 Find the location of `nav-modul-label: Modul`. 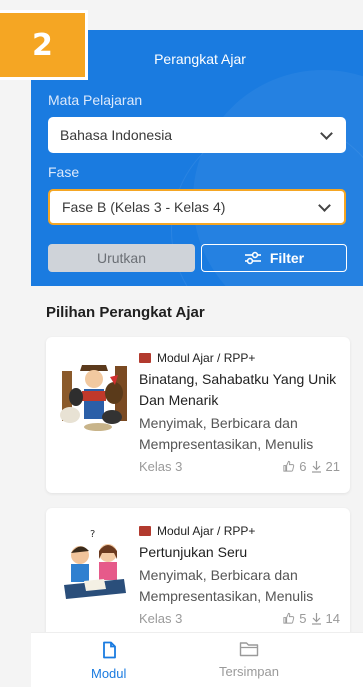

nav-modul-label: Modul is located at coordinates (109, 673).